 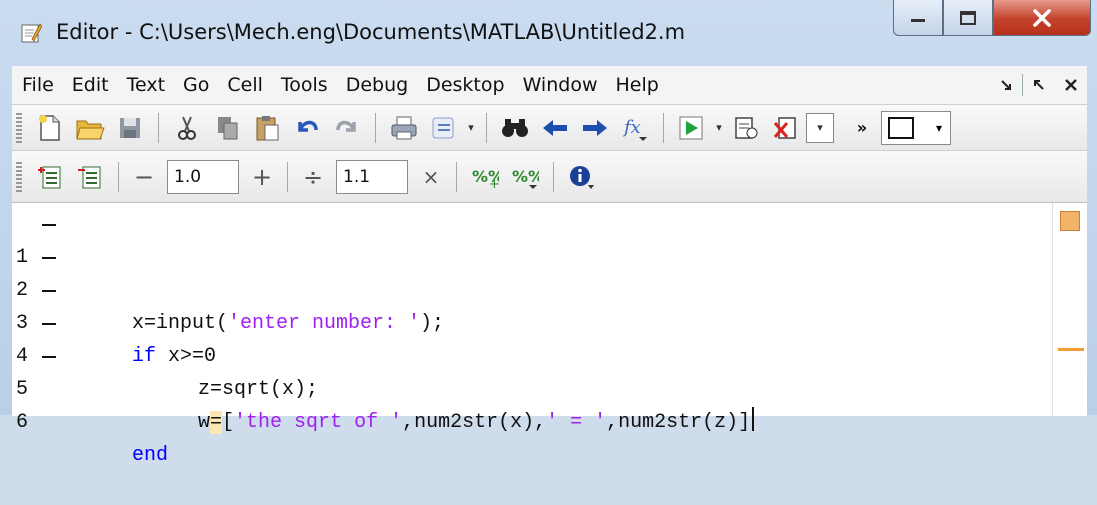 I want to click on decrement-button: −, so click(x=144, y=177).